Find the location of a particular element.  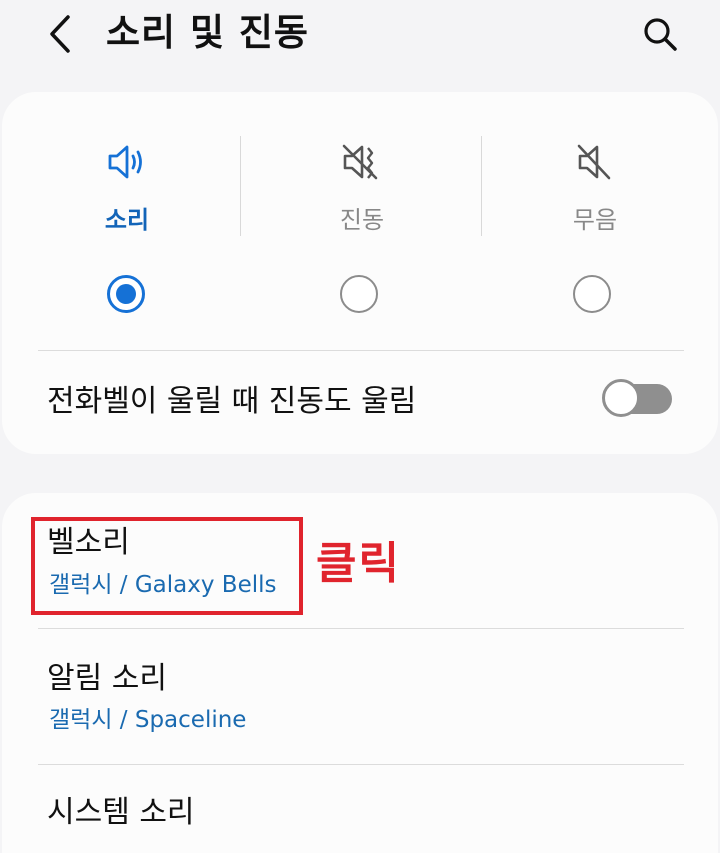

vibrate-icon is located at coordinates (360, 162).